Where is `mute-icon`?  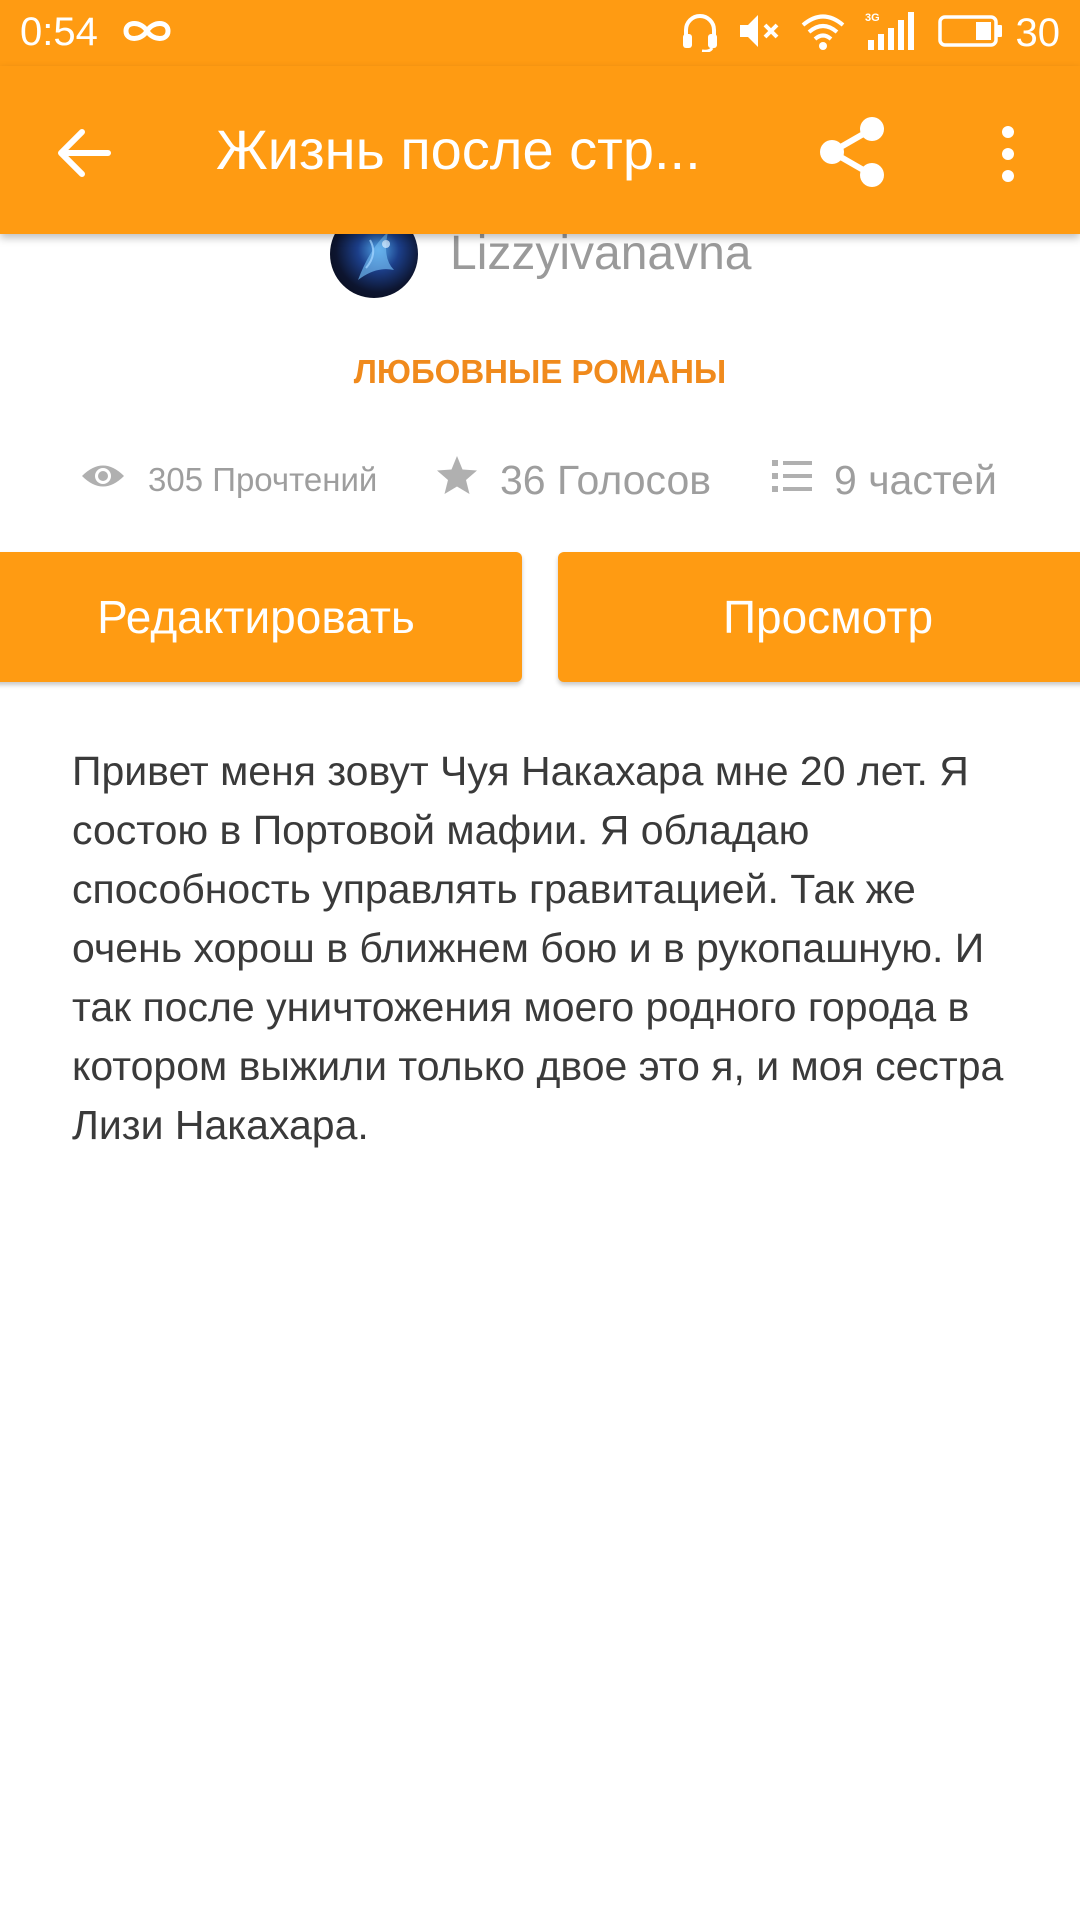
mute-icon is located at coordinates (760, 33).